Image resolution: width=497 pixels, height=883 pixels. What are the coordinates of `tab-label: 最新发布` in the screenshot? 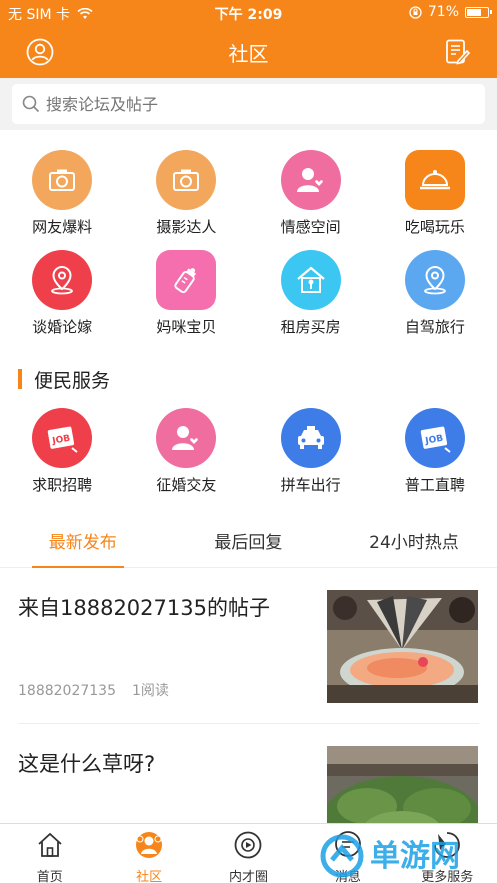 It's located at (82, 543).